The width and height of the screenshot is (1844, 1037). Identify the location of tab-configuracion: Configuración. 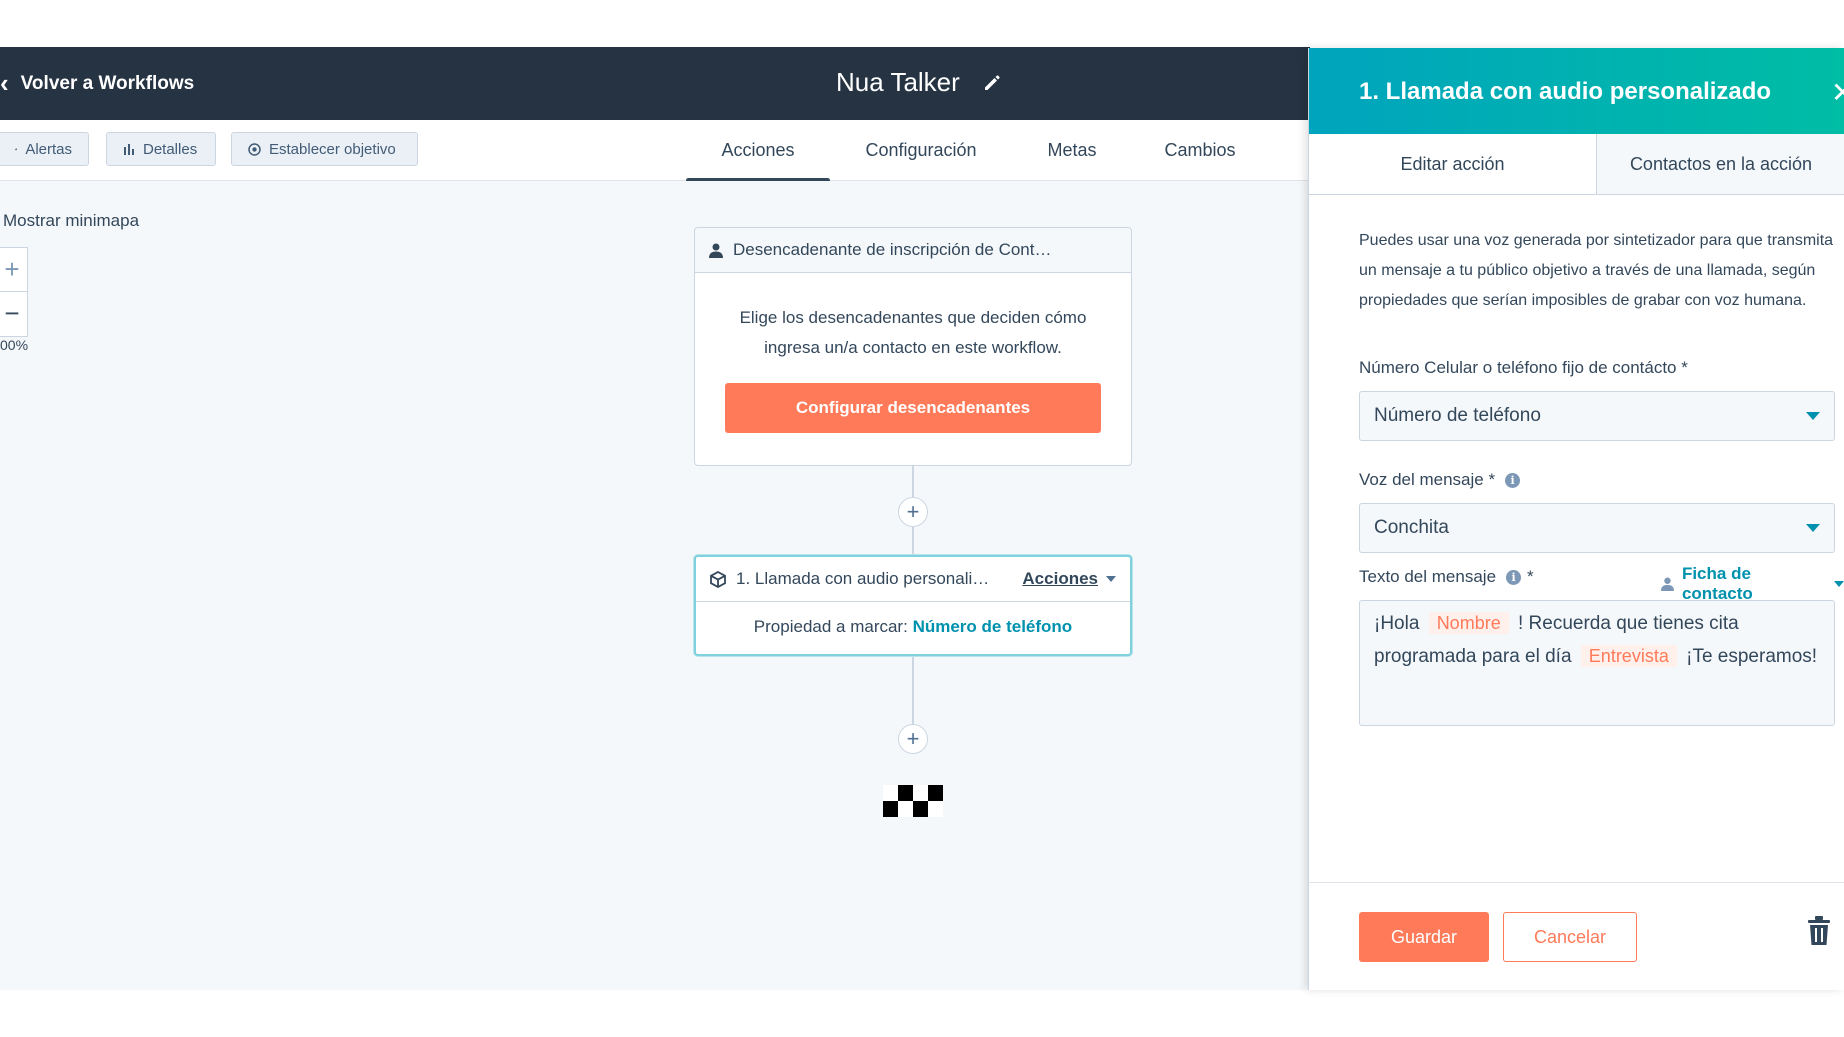
(921, 150).